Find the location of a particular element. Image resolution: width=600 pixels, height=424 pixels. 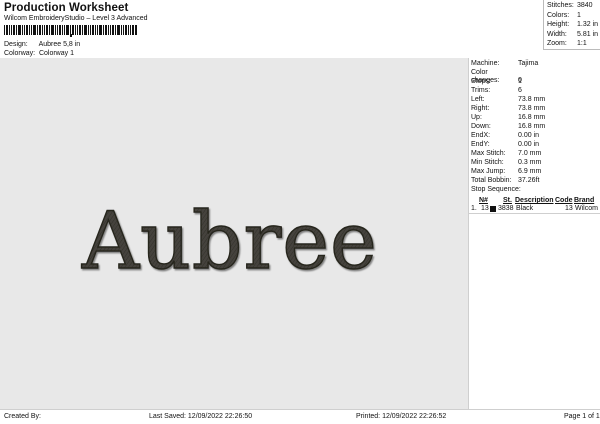

machine-info-row: Up: 16.8 mm is located at coordinates (508, 118).